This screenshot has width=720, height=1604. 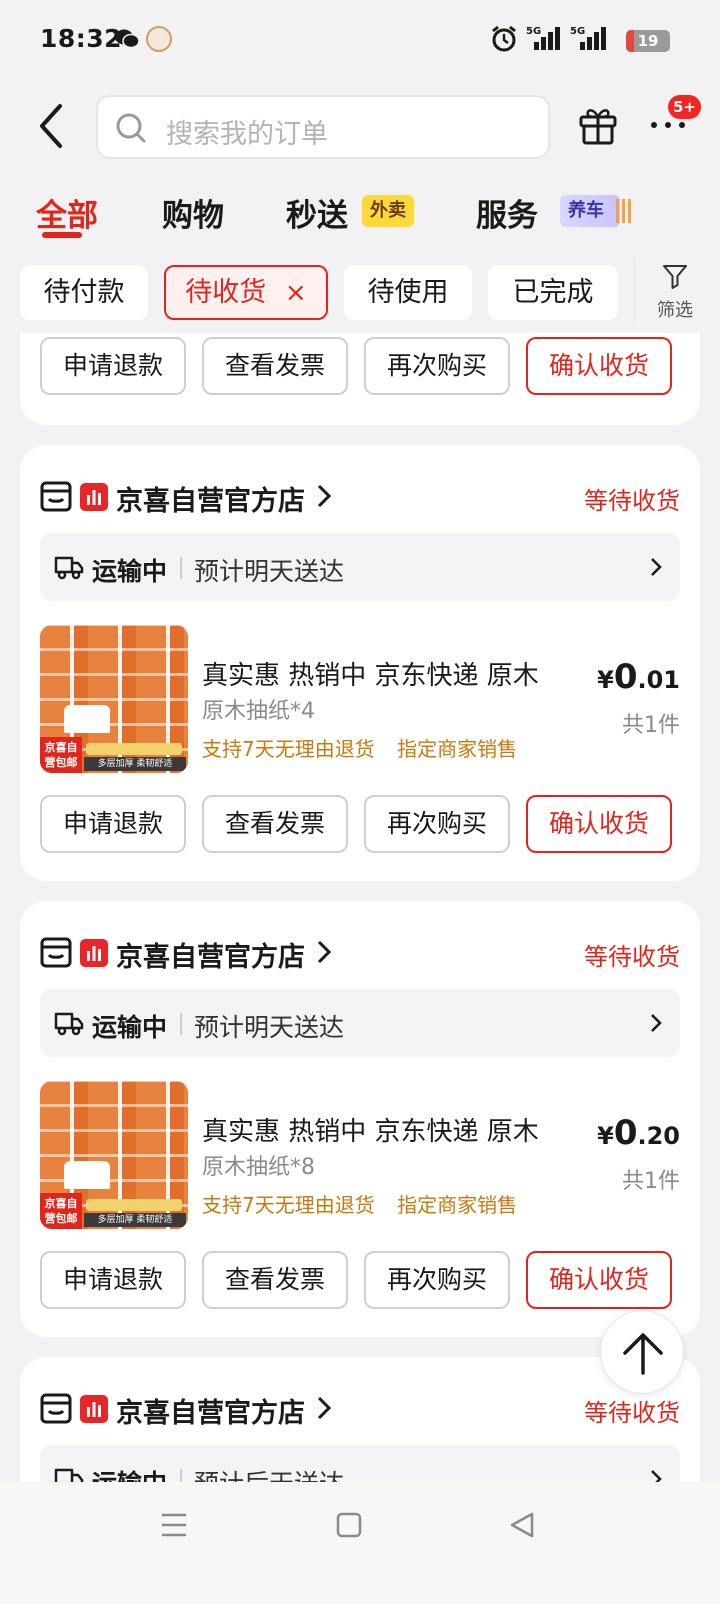 I want to click on product-price: ¥0.20, so click(x=638, y=1133).